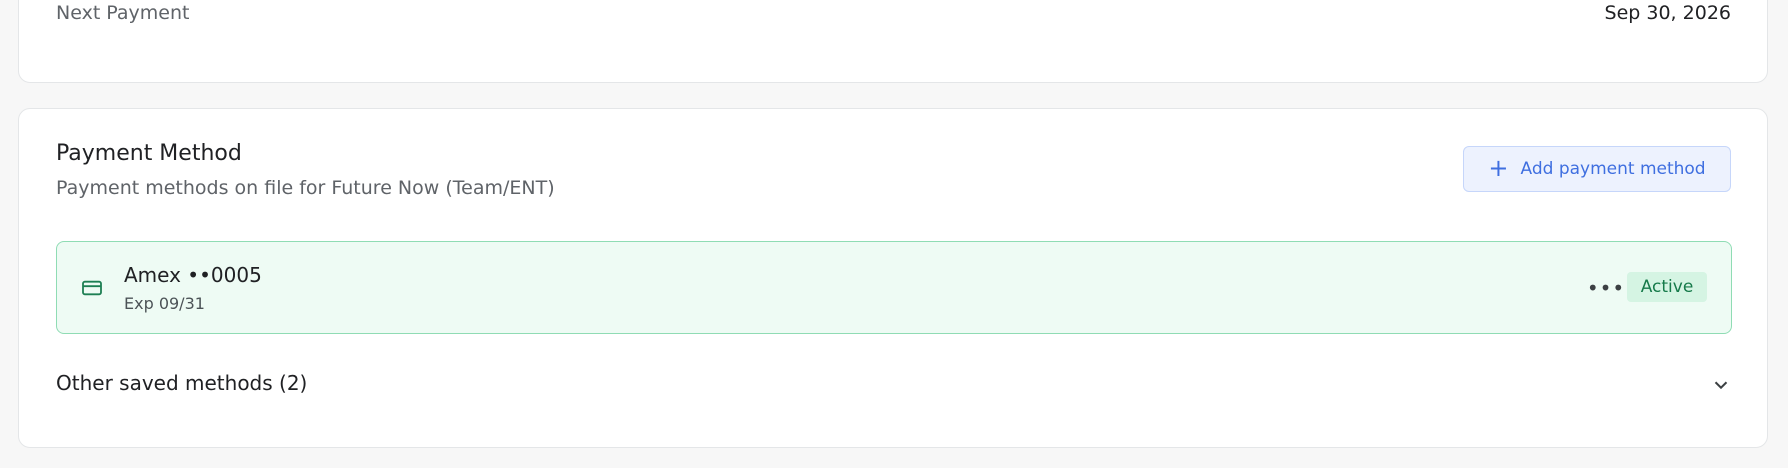 The width and height of the screenshot is (1788, 468). I want to click on next-payment-date: Sep 30, 2026, so click(1667, 13).